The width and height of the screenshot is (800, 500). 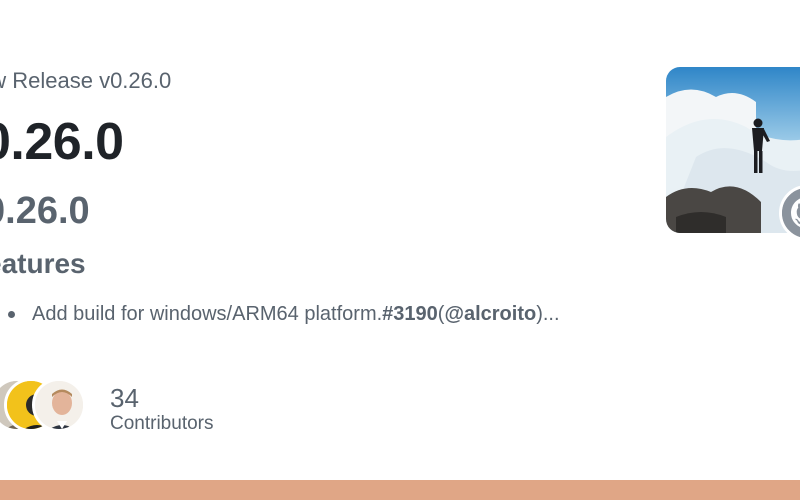 What do you see at coordinates (11, 314) in the screenshot?
I see `bullet-icon` at bounding box center [11, 314].